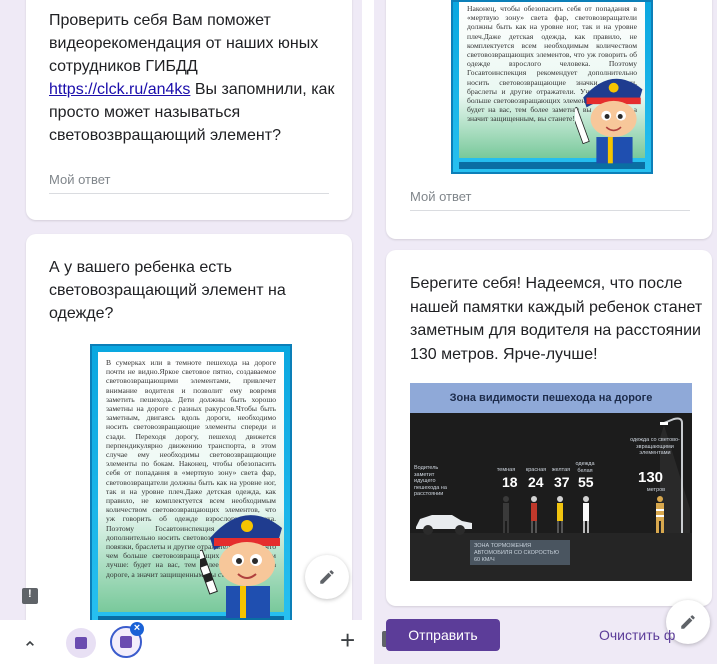  Describe the element at coordinates (656, 490) in the screenshot. I see `reflect-unit: метров` at that location.